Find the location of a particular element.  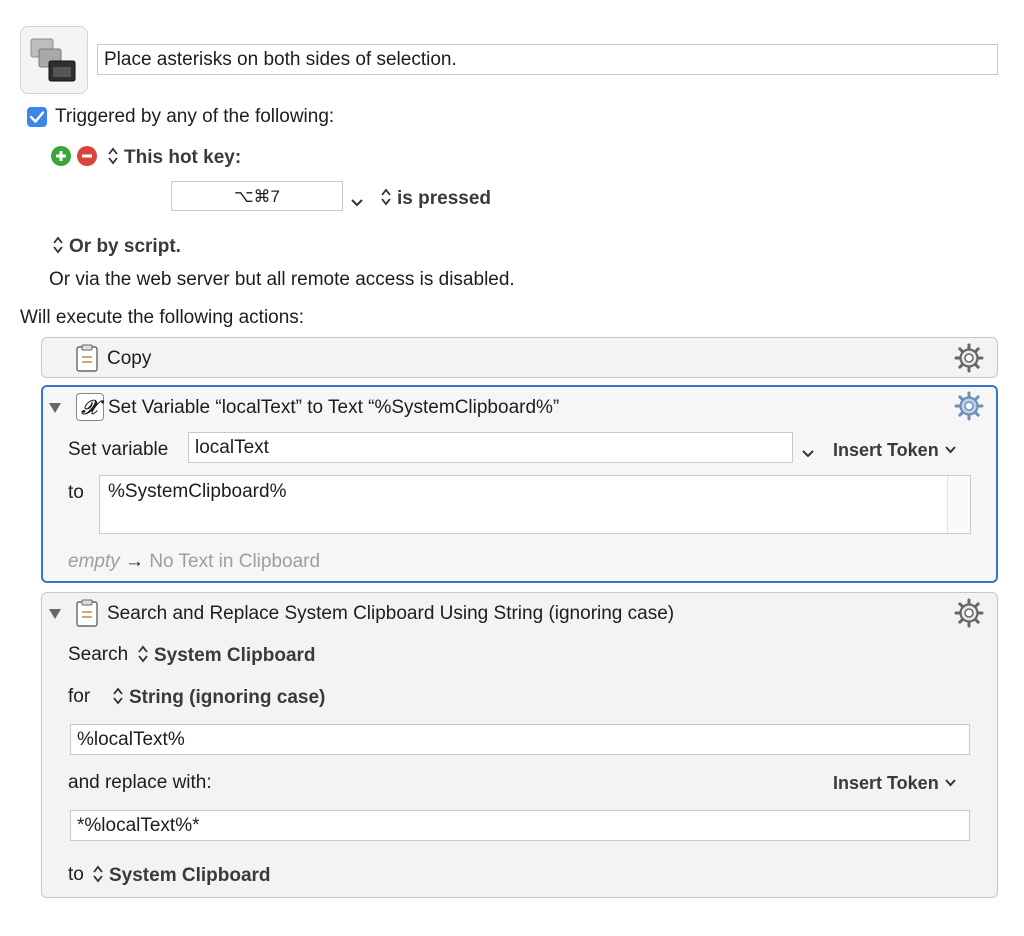

to-text-area: %SystemClipboard% is located at coordinates (535, 504).